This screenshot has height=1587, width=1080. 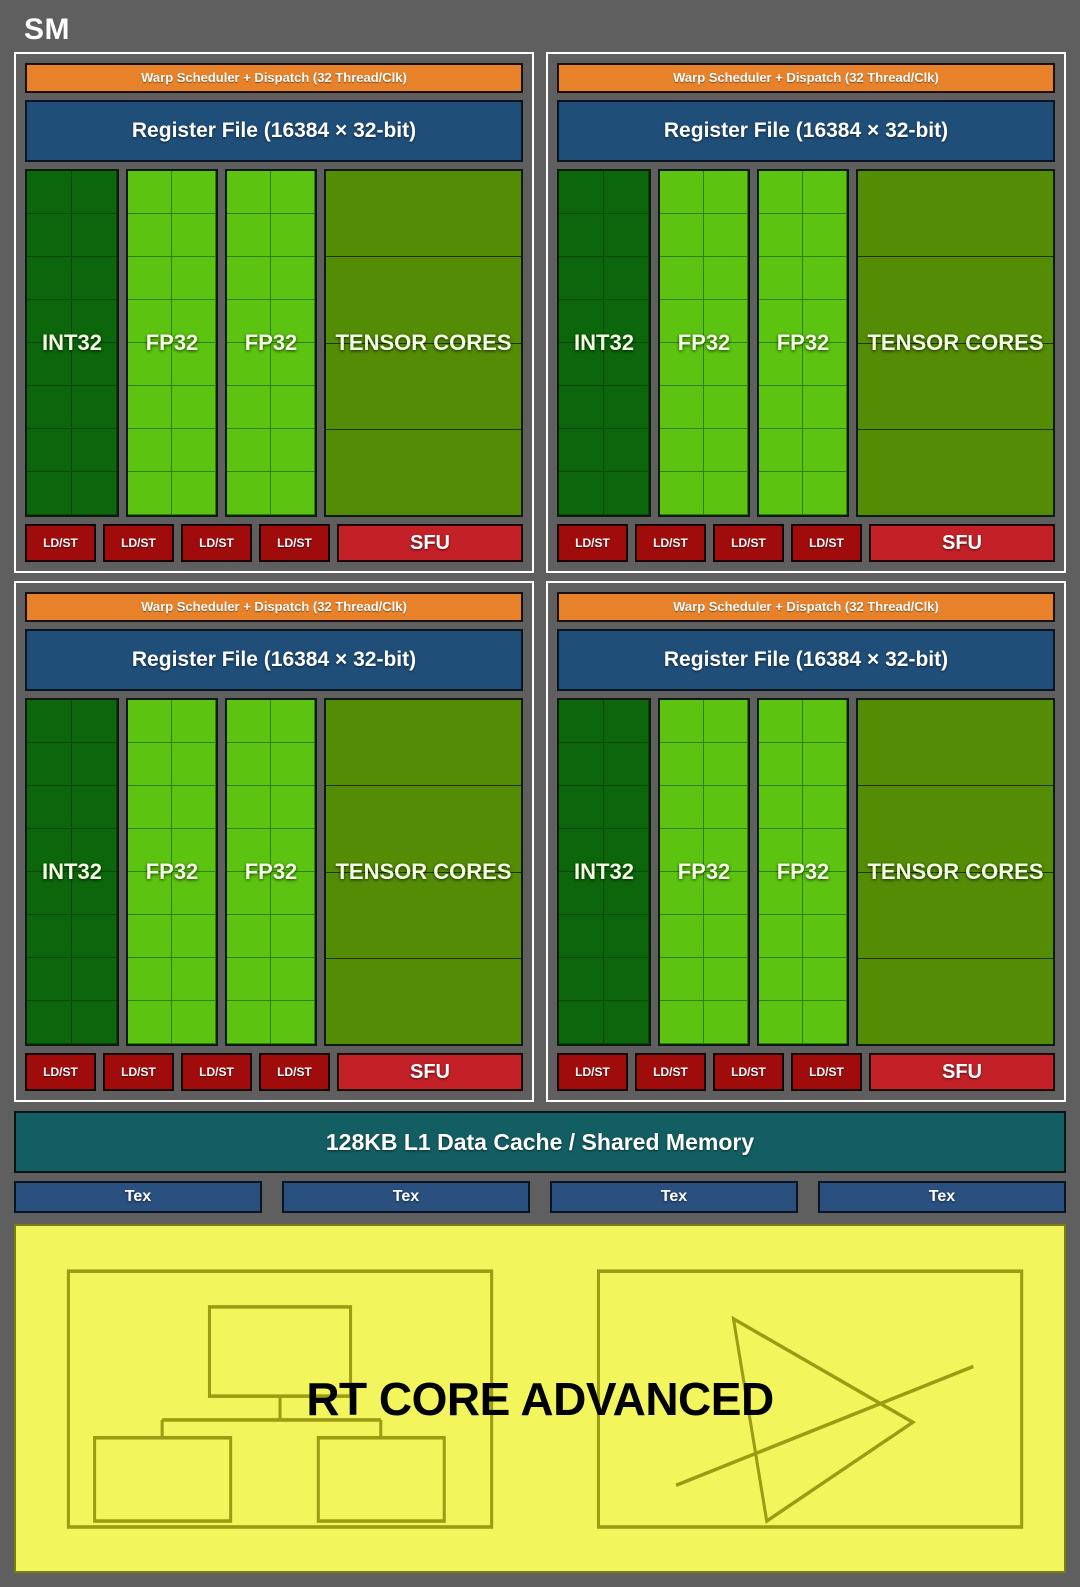 I want to click on core-column-row: INT32 FP32 FP32 TENSOR CORES, so click(x=274, y=872).